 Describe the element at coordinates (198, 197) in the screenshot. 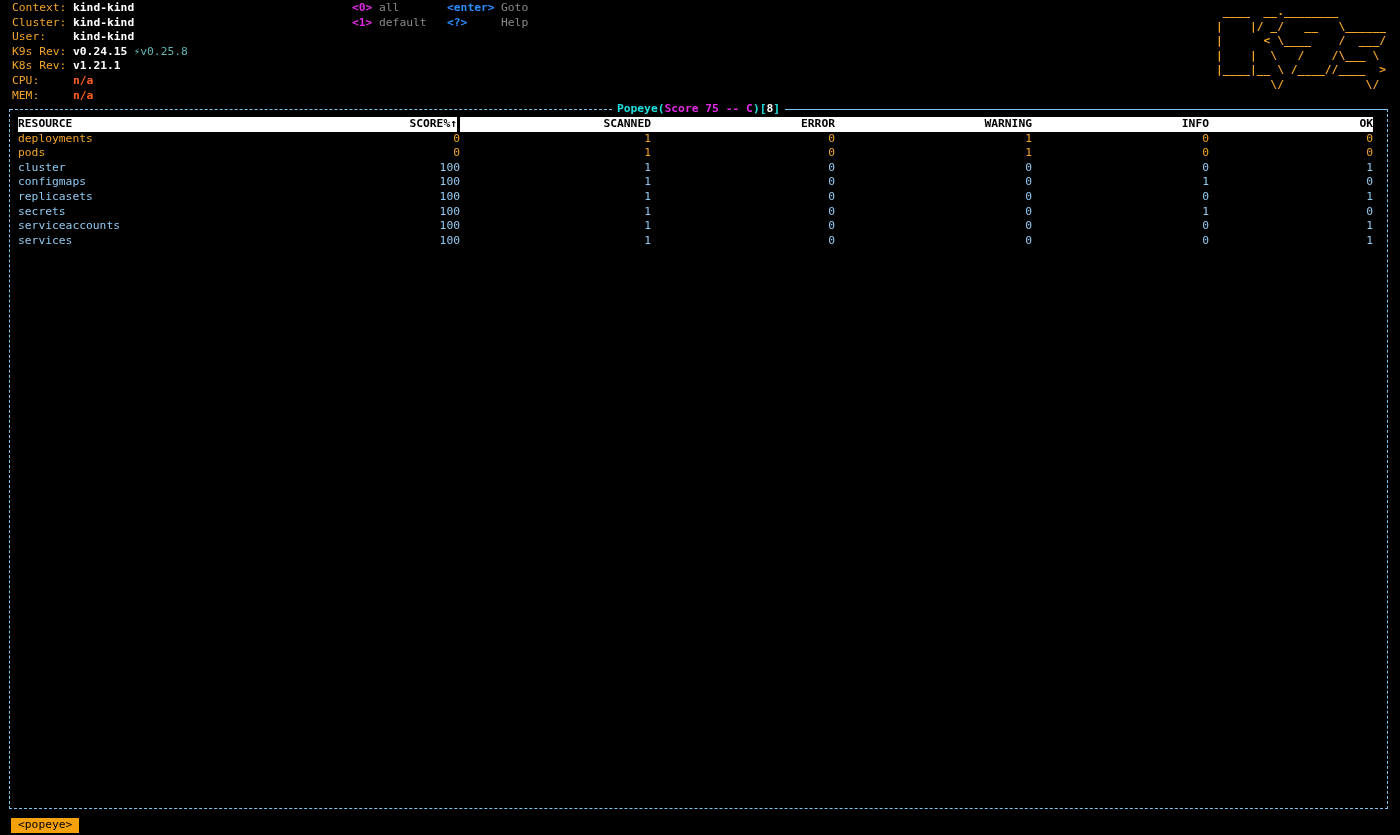

I see `table-cell: replicasets` at that location.